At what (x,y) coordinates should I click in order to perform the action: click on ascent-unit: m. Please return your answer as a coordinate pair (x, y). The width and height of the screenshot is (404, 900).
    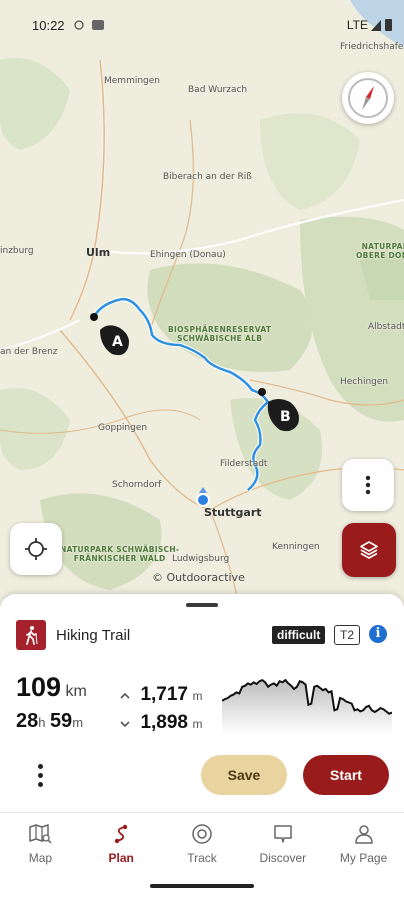
    Looking at the image, I should click on (197, 696).